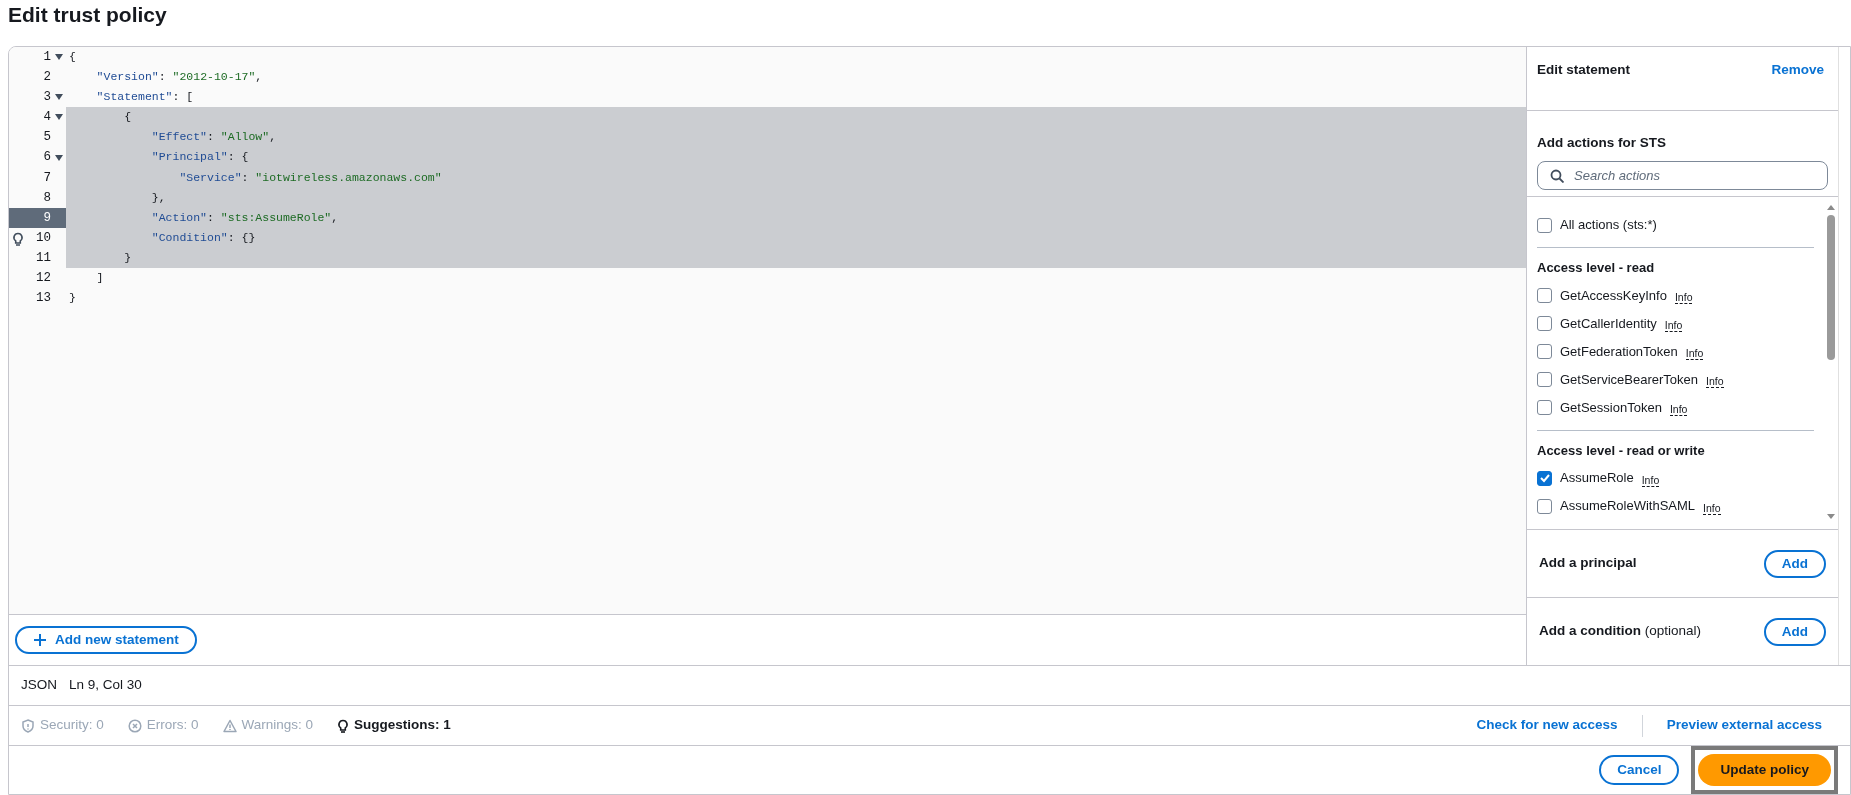 The height and width of the screenshot is (795, 1851). What do you see at coordinates (105, 685) in the screenshot?
I see `cursor-position: Ln 9, Col 30` at bounding box center [105, 685].